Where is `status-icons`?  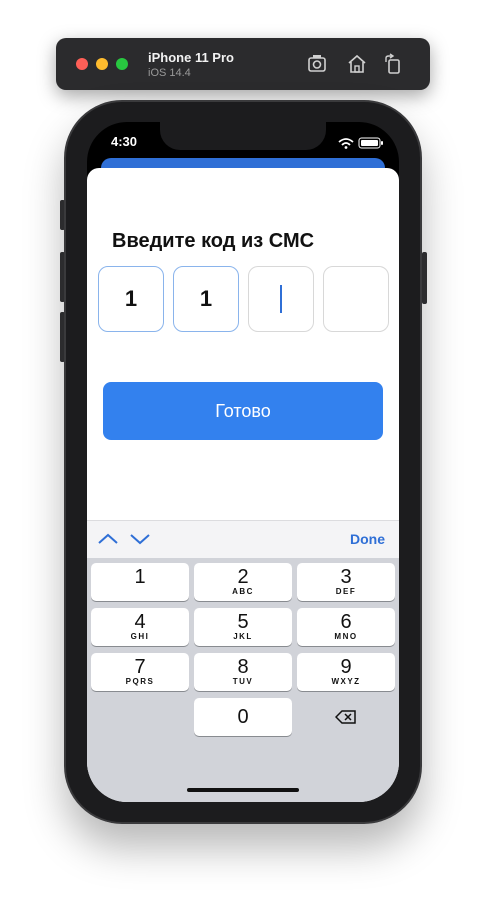 status-icons is located at coordinates (360, 142).